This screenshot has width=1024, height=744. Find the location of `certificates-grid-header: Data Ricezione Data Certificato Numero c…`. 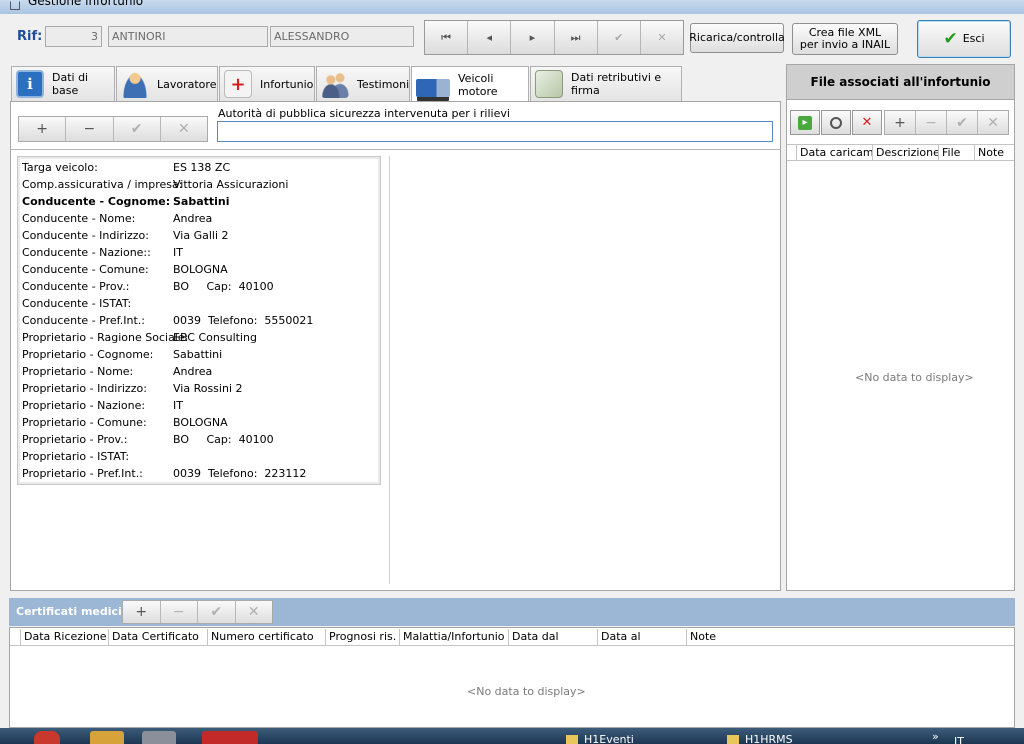

certificates-grid-header: Data Ricezione Data Certificato Numero c… is located at coordinates (512, 637).